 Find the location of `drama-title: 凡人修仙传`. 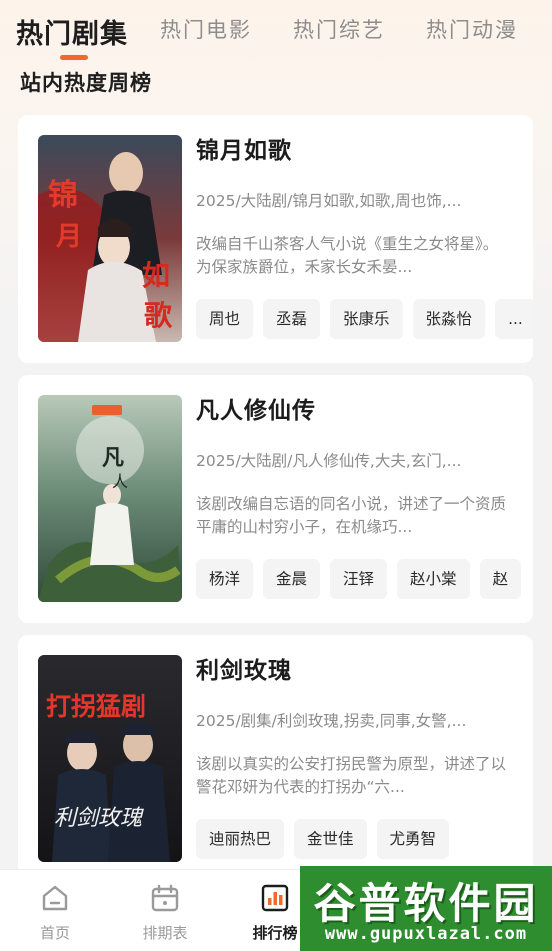

drama-title: 凡人修仙传 is located at coordinates (256, 408).